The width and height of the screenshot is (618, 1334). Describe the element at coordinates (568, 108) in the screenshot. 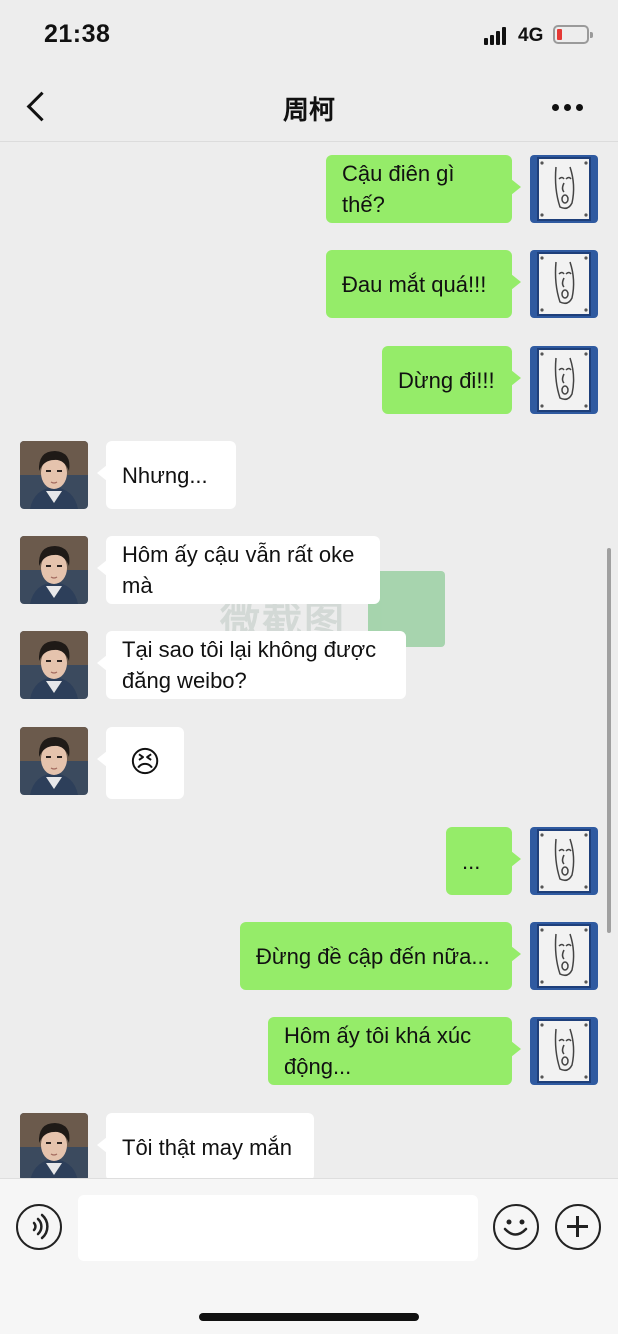

I see `more-icon` at that location.